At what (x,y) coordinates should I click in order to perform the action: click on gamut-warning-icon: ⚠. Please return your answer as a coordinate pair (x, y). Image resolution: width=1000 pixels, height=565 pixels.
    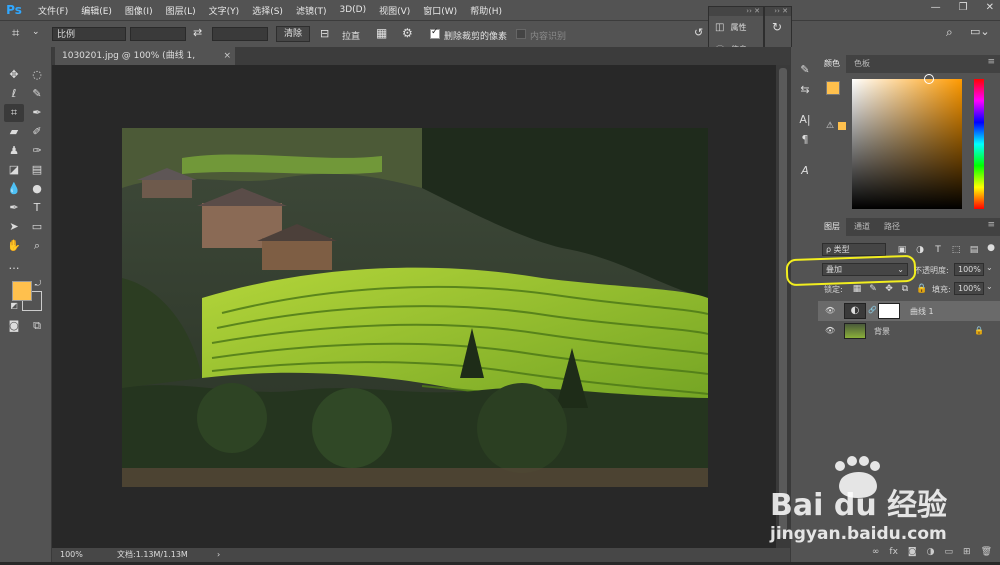
    Looking at the image, I should click on (830, 126).